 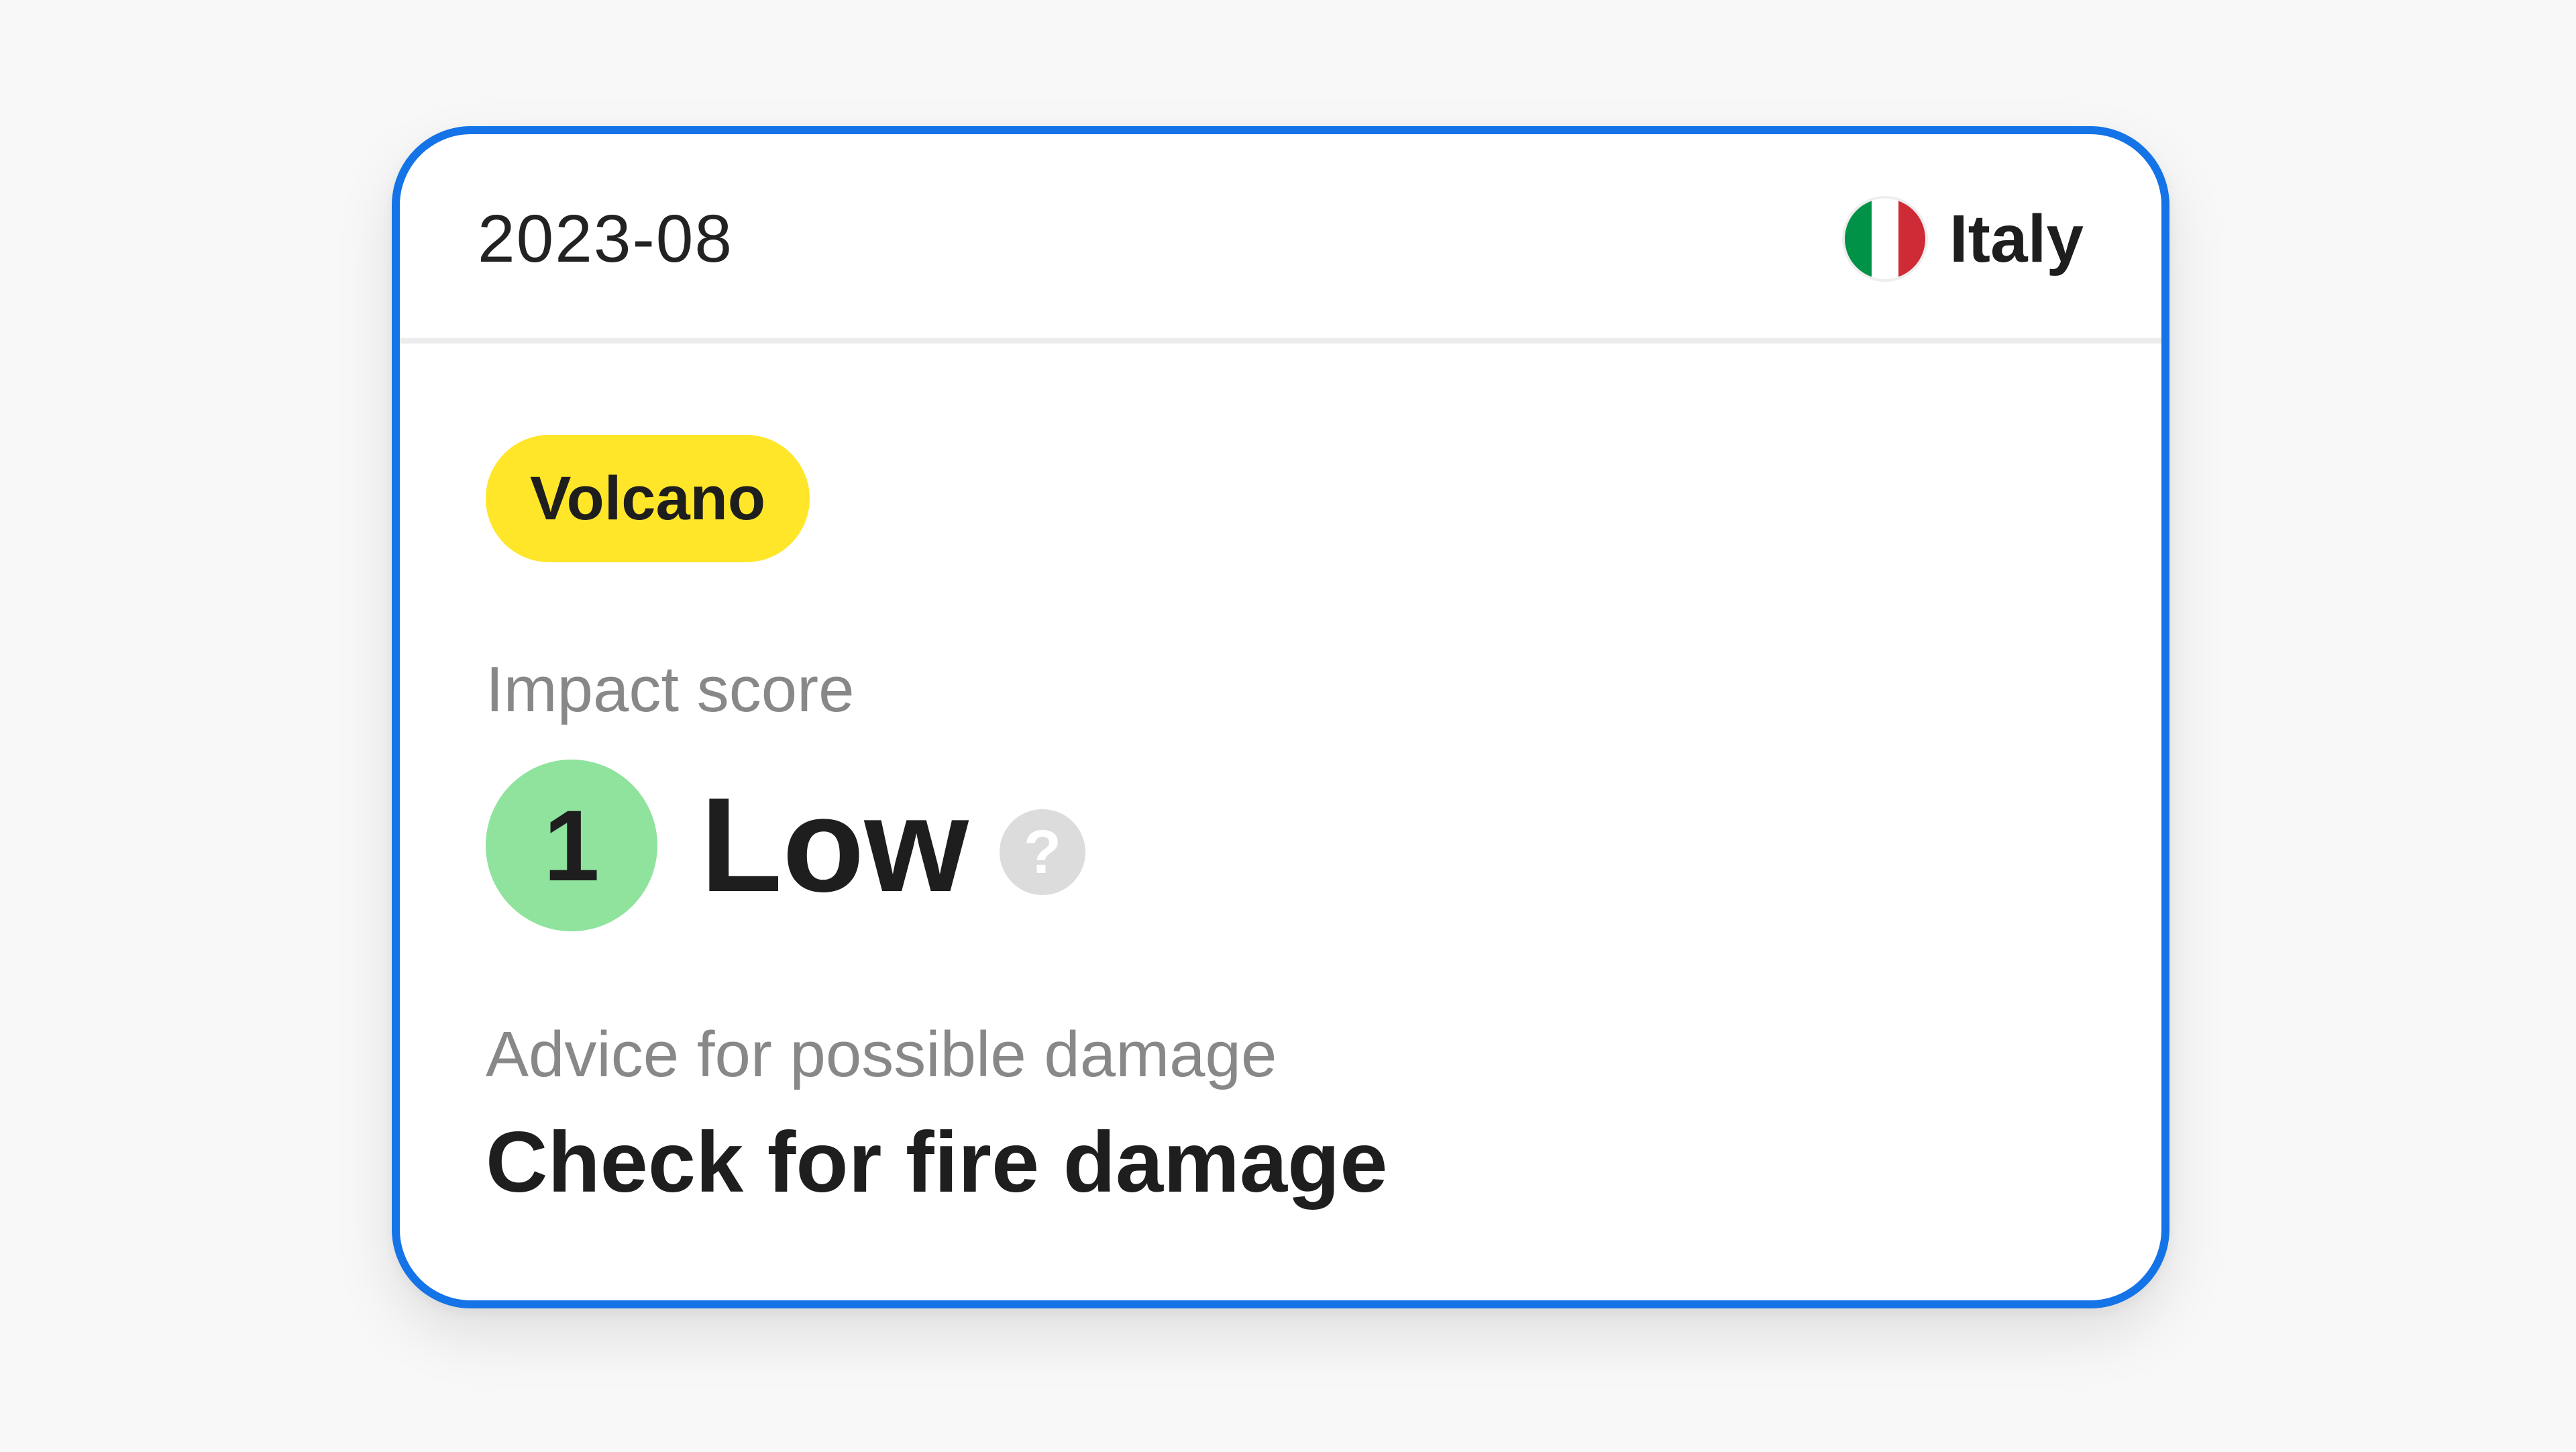 What do you see at coordinates (937, 1162) in the screenshot?
I see `advice-text: Check for fire damage` at bounding box center [937, 1162].